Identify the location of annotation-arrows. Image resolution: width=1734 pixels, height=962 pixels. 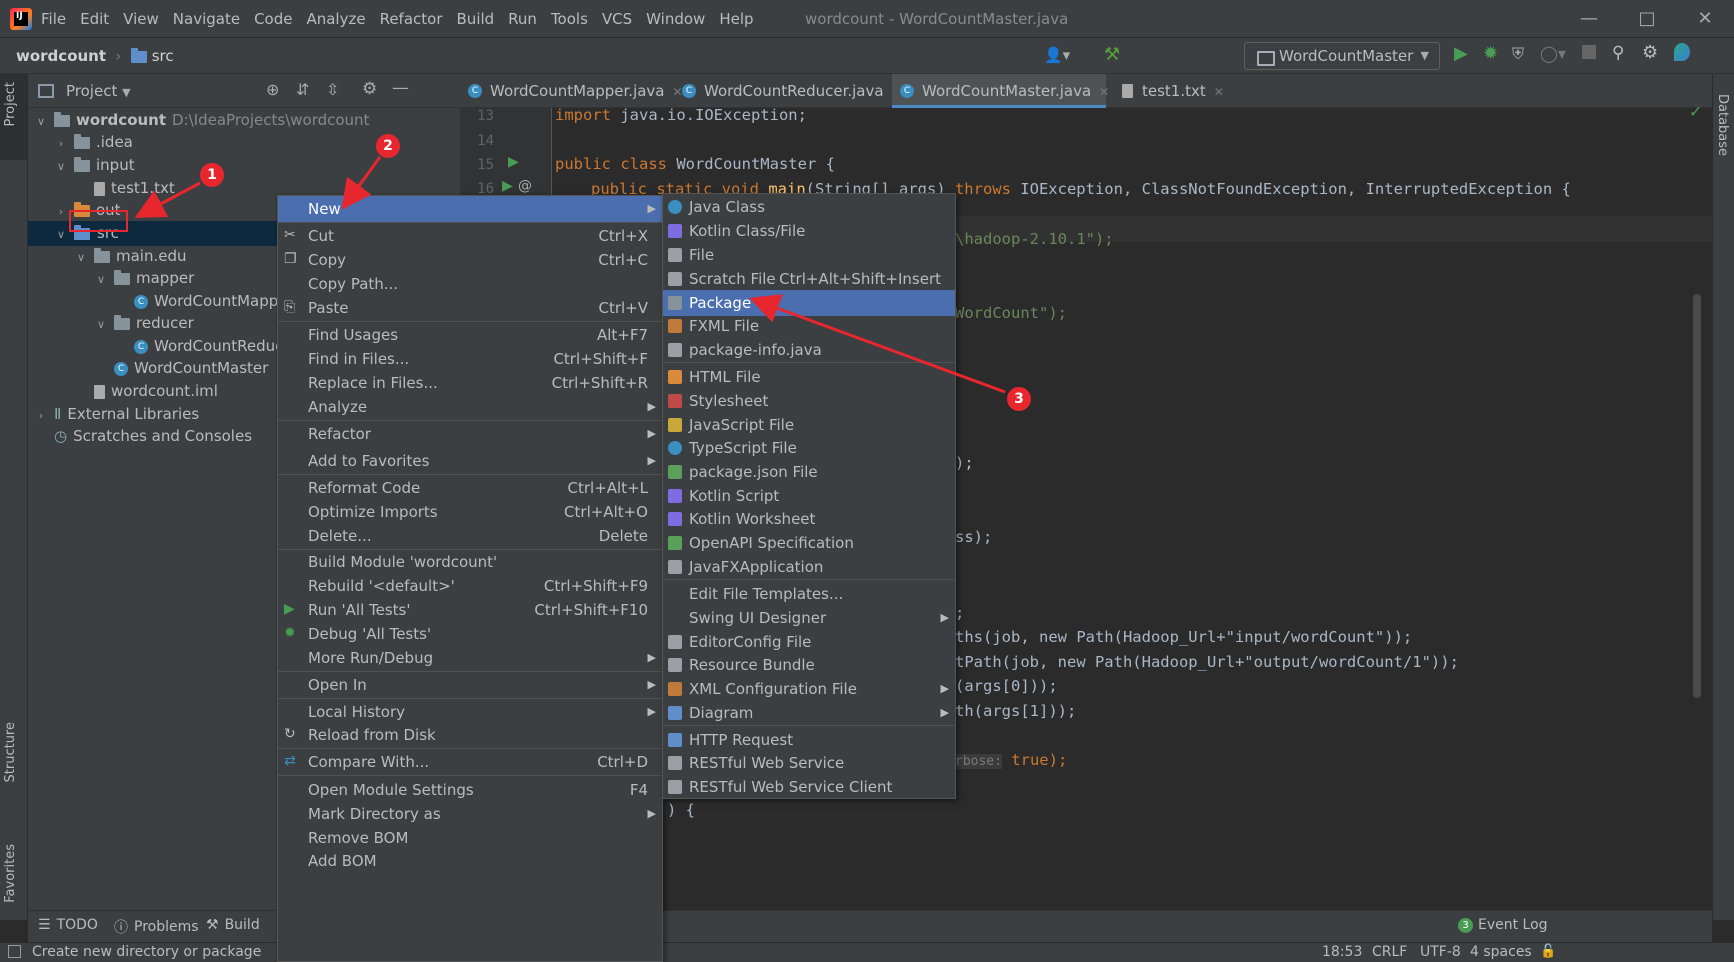
(570, 275).